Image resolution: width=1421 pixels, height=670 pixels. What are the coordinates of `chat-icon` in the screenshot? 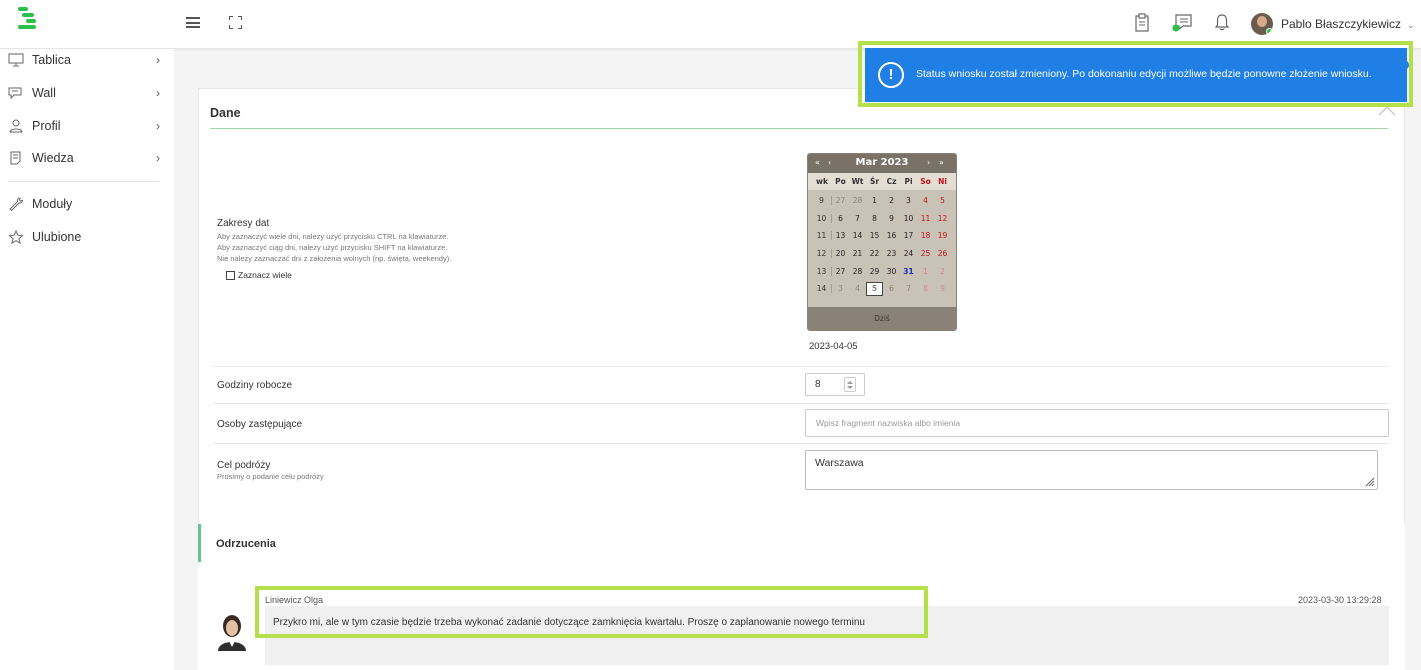 It's located at (15, 93).